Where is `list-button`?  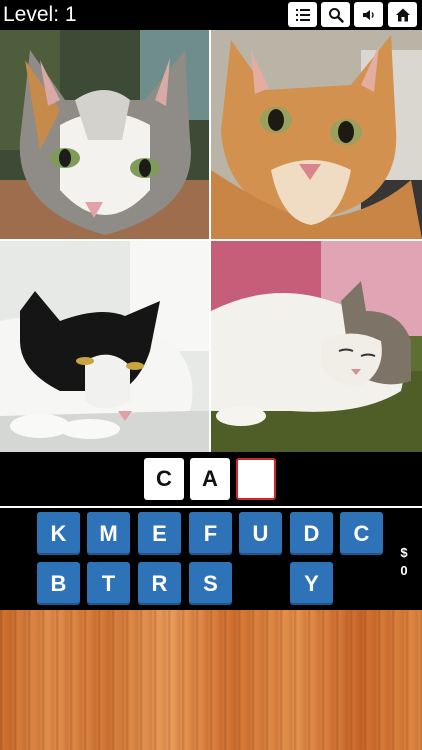 list-button is located at coordinates (302, 14).